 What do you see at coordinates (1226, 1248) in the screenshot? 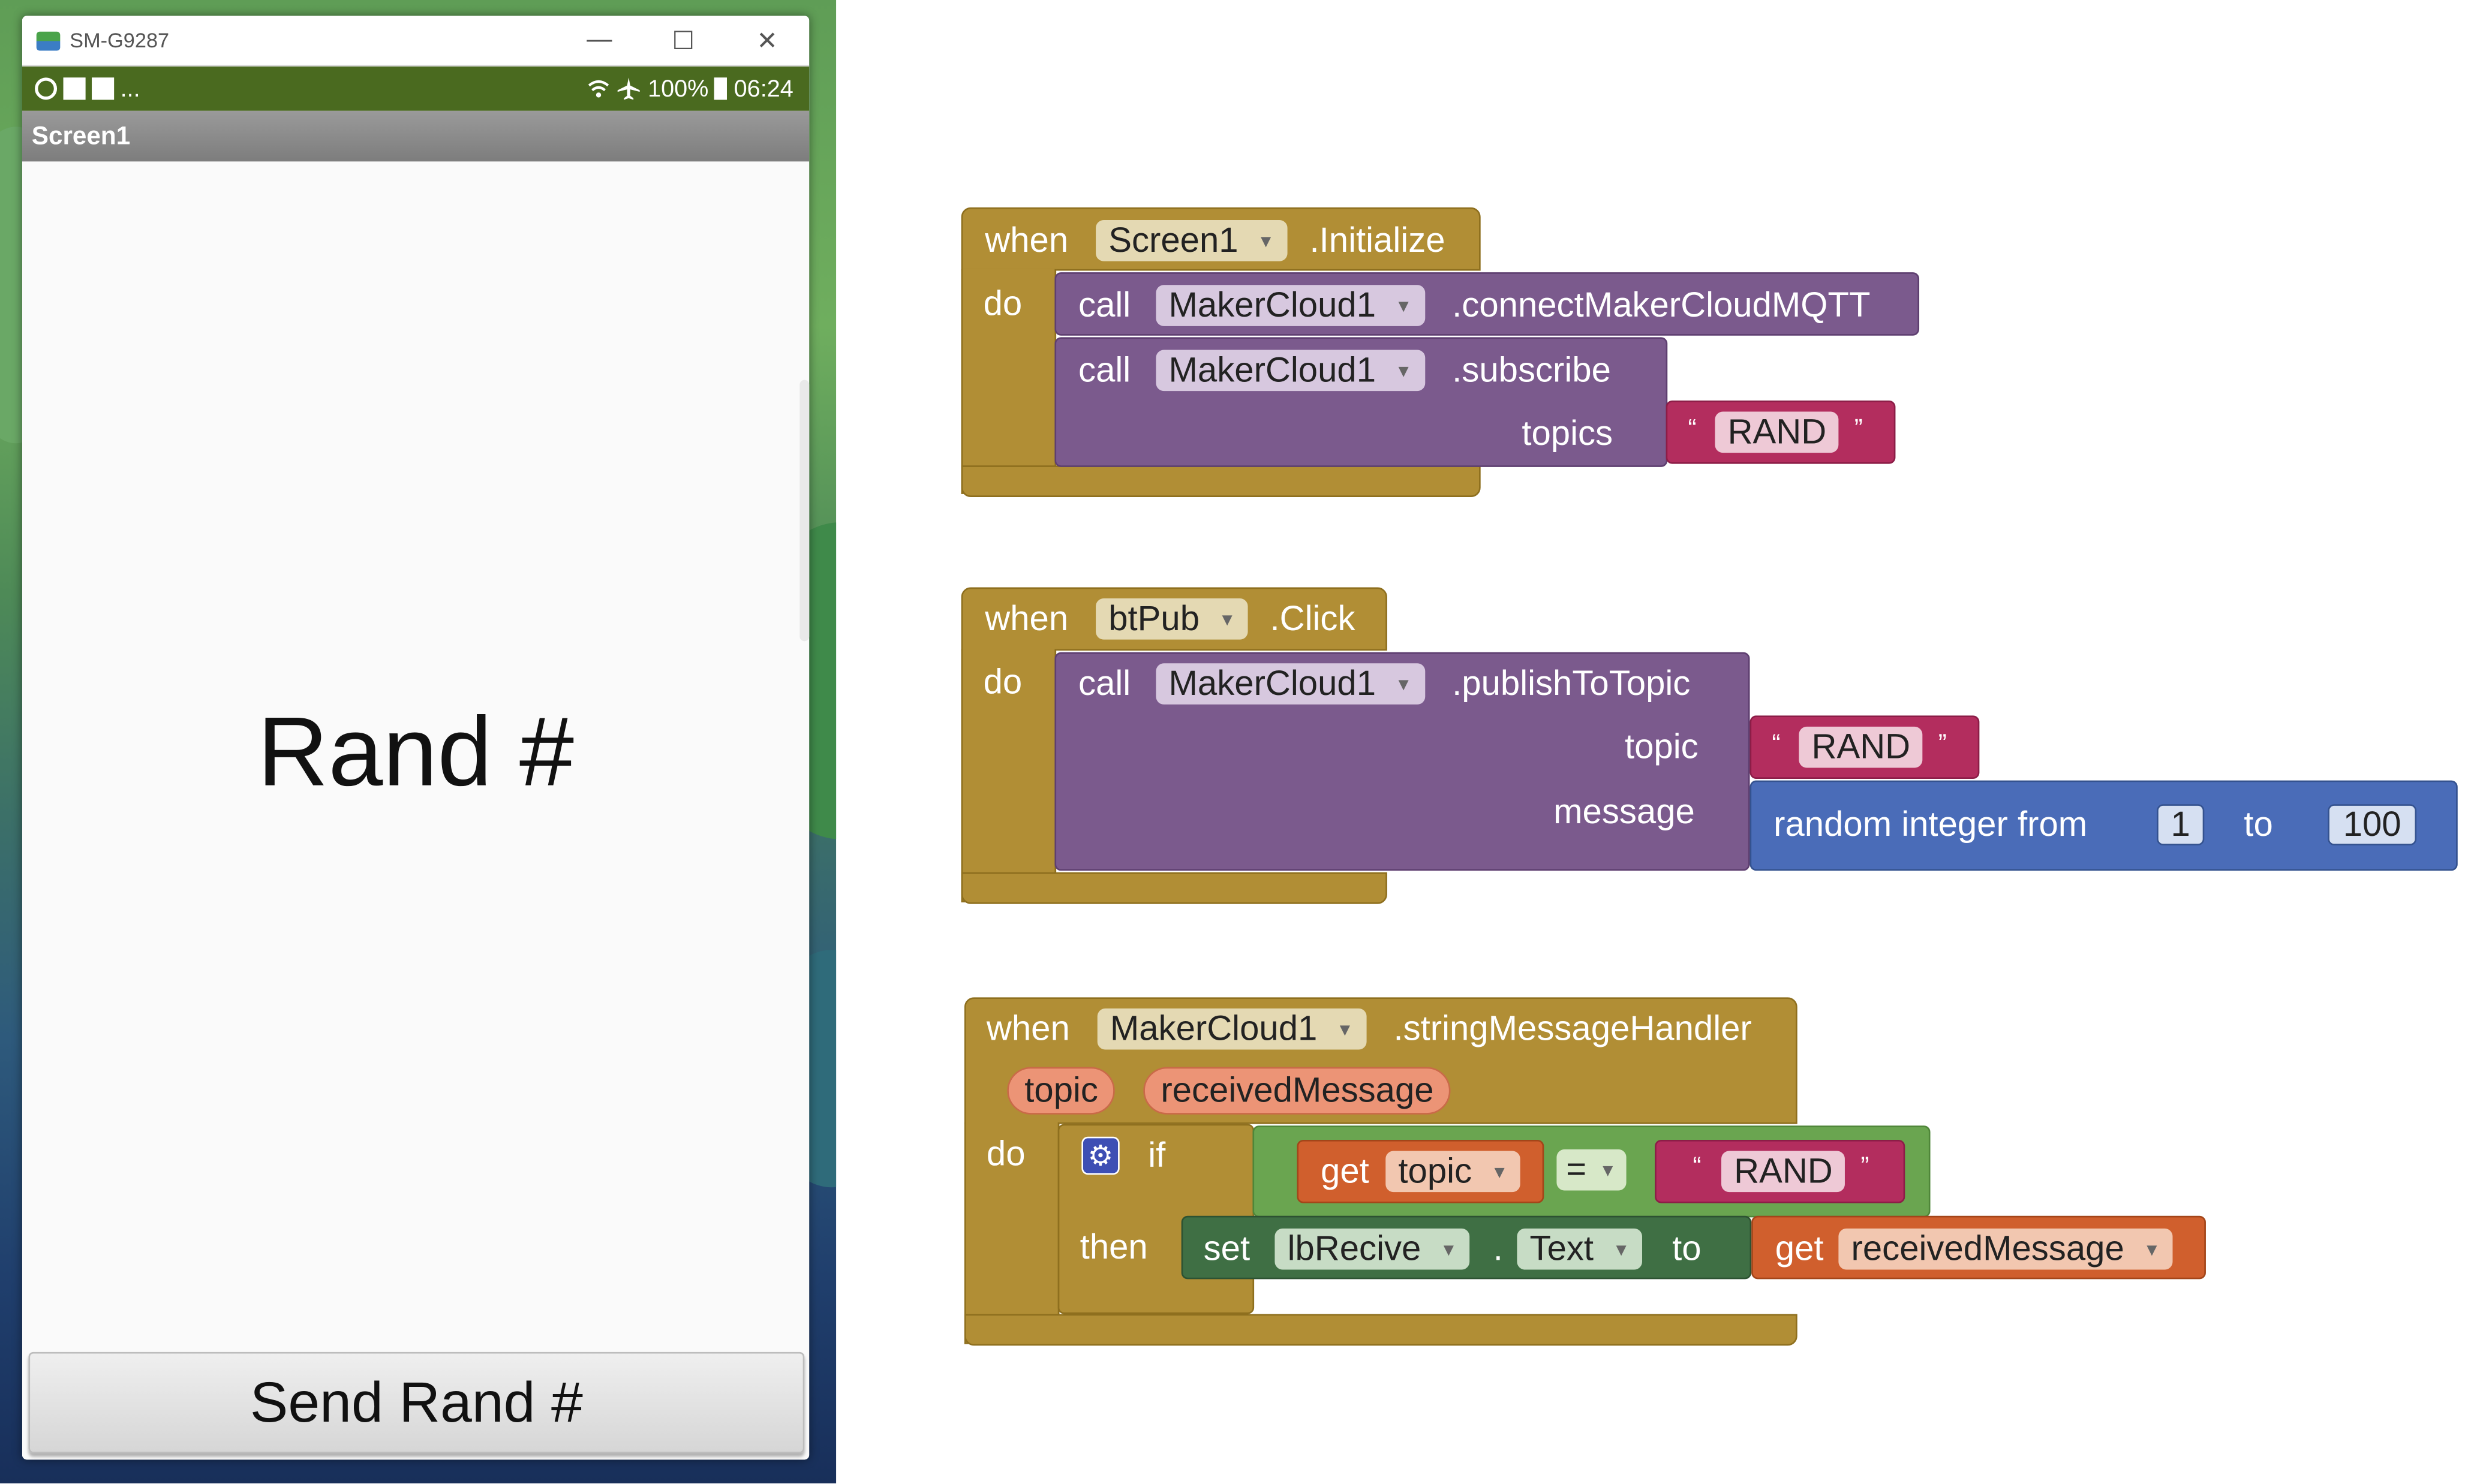
I see `set-keyword: set` at bounding box center [1226, 1248].